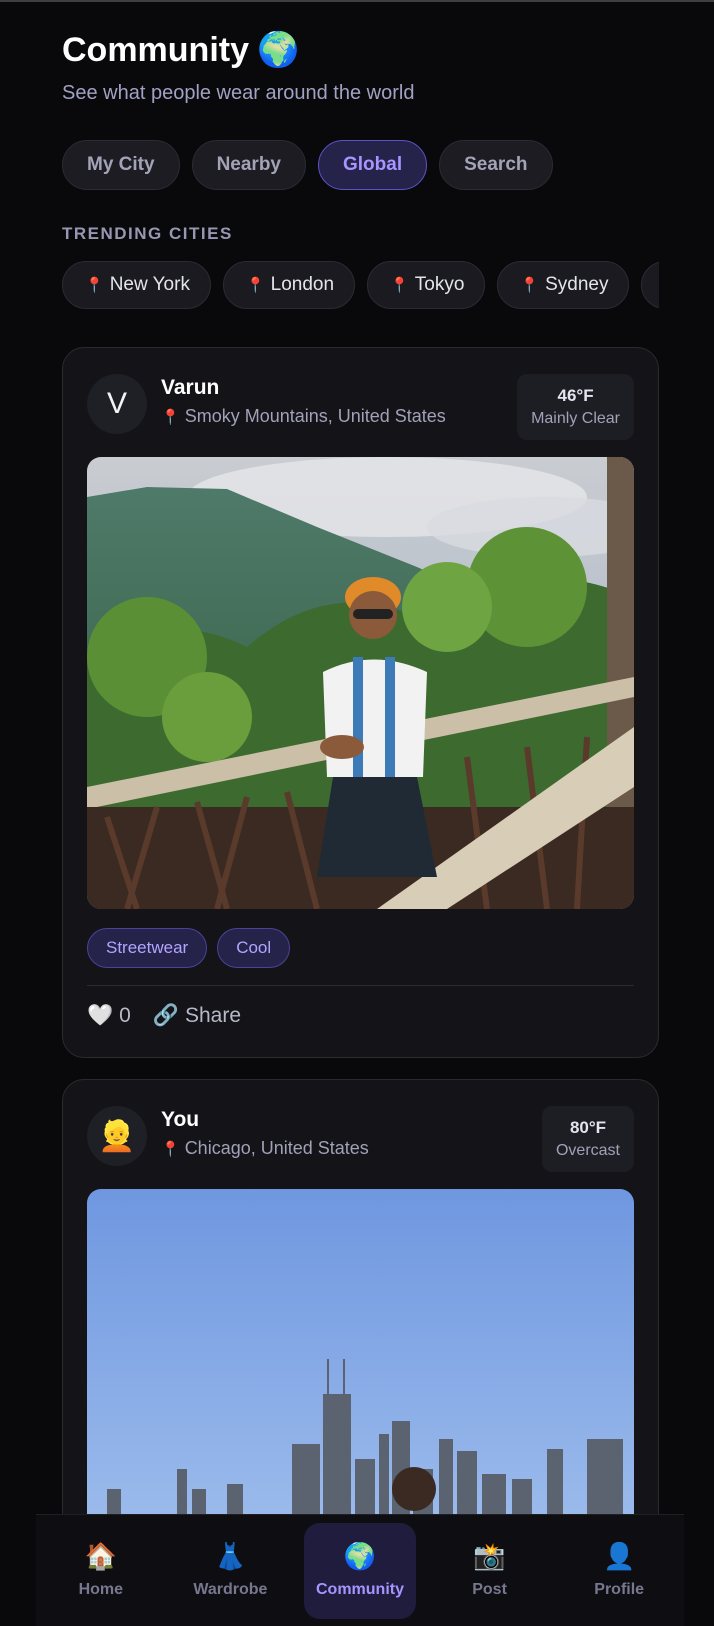 The height and width of the screenshot is (1626, 714). What do you see at coordinates (496, 165) in the screenshot?
I see `tab-search: Search` at bounding box center [496, 165].